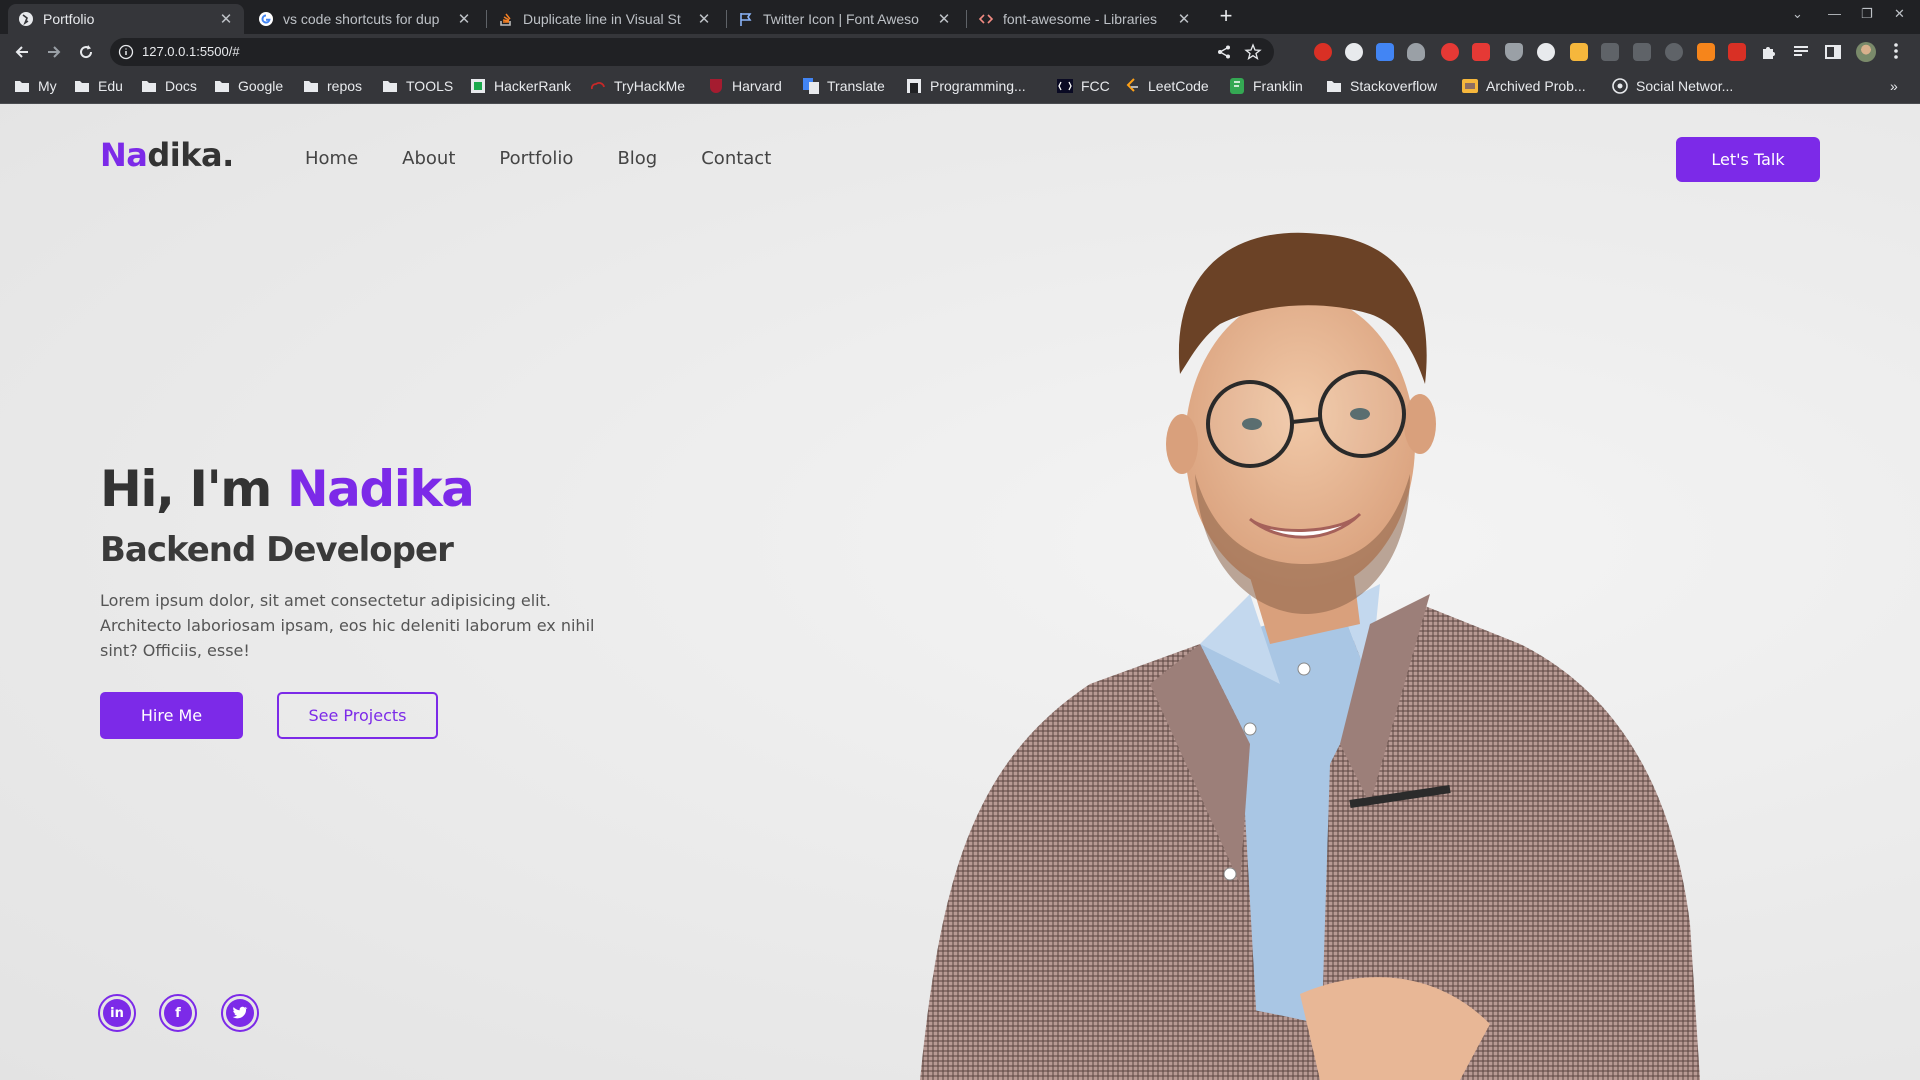 The image size is (1920, 1080). Describe the element at coordinates (605, 19) in the screenshot. I see `tab-duplicate-line: Duplicate line in Visual St ✕` at that location.